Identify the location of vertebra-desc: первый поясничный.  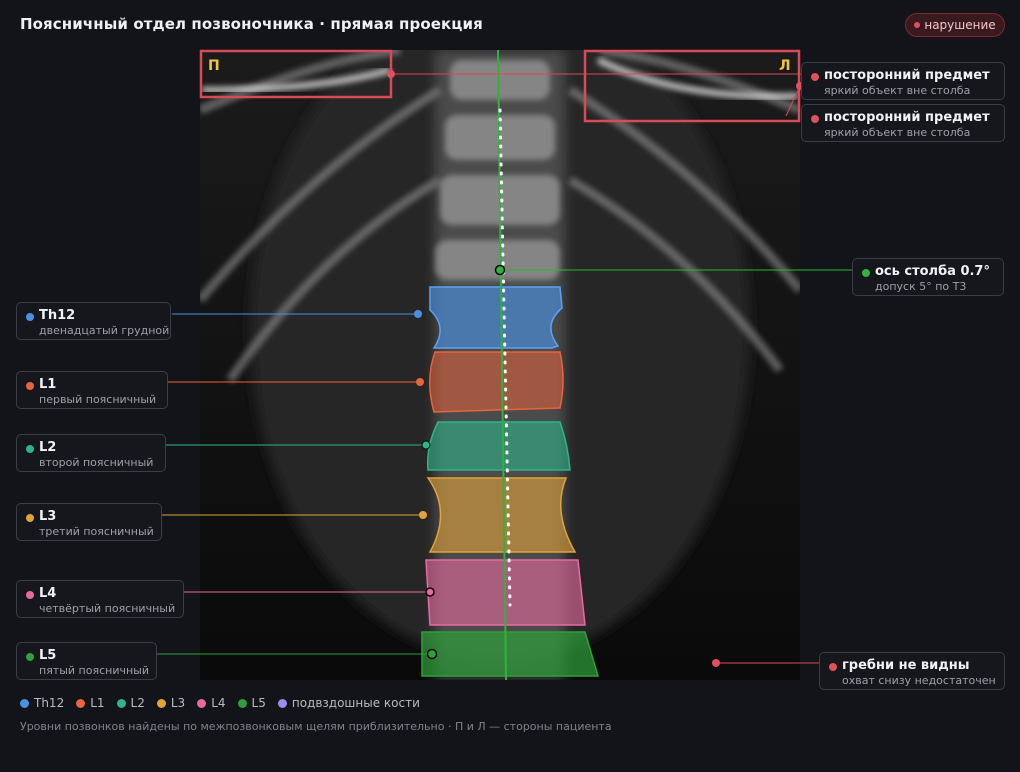
(98, 399).